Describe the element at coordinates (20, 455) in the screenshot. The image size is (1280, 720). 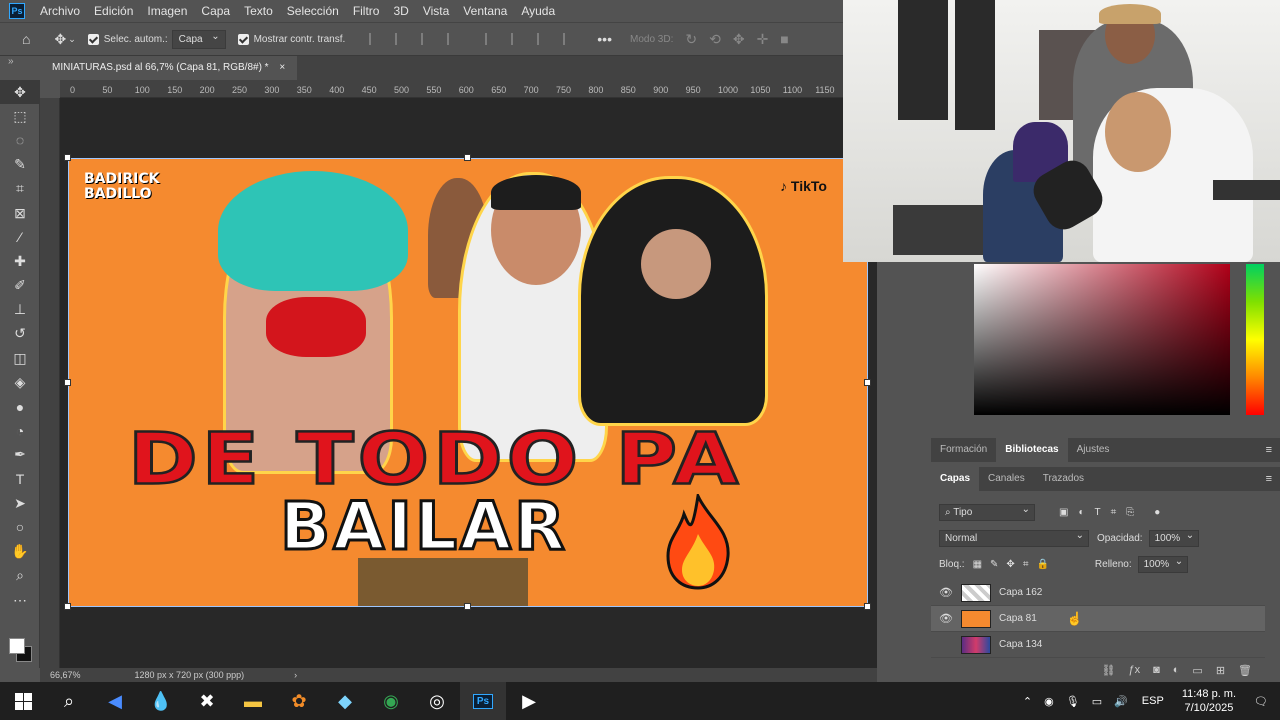
I see `pen-tool-icon: ✒` at that location.